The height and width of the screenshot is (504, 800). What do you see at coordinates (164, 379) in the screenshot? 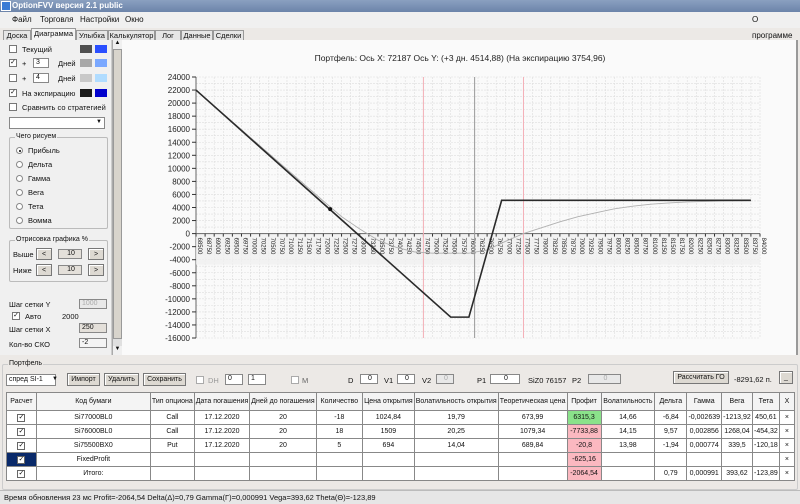
I see `save-button: Сохранить` at bounding box center [164, 379].